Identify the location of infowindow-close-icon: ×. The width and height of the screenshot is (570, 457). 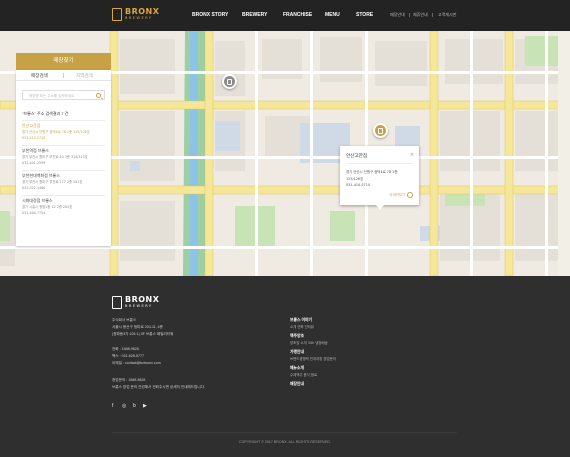
(412, 155).